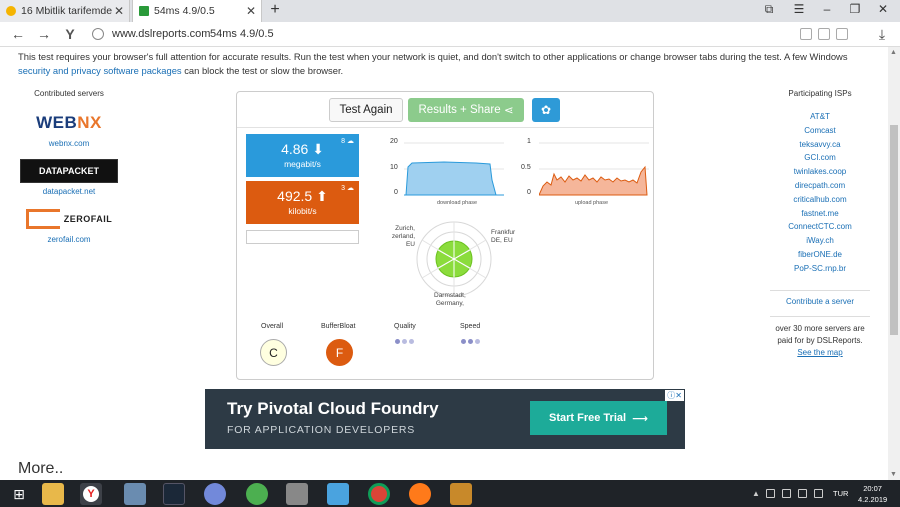 The width and height of the screenshot is (900, 507). Describe the element at coordinates (882, 34) in the screenshot. I see `download-icon: ⤓` at that location.